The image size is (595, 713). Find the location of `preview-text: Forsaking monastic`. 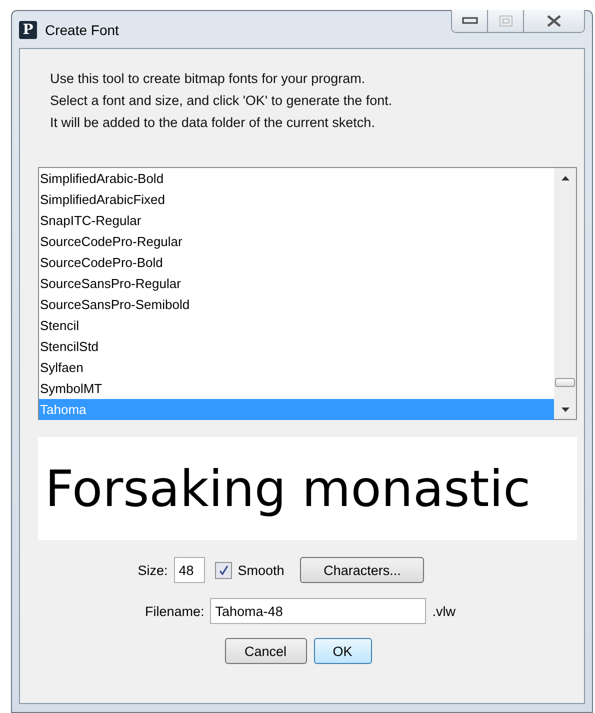

preview-text: Forsaking monastic is located at coordinates (287, 489).